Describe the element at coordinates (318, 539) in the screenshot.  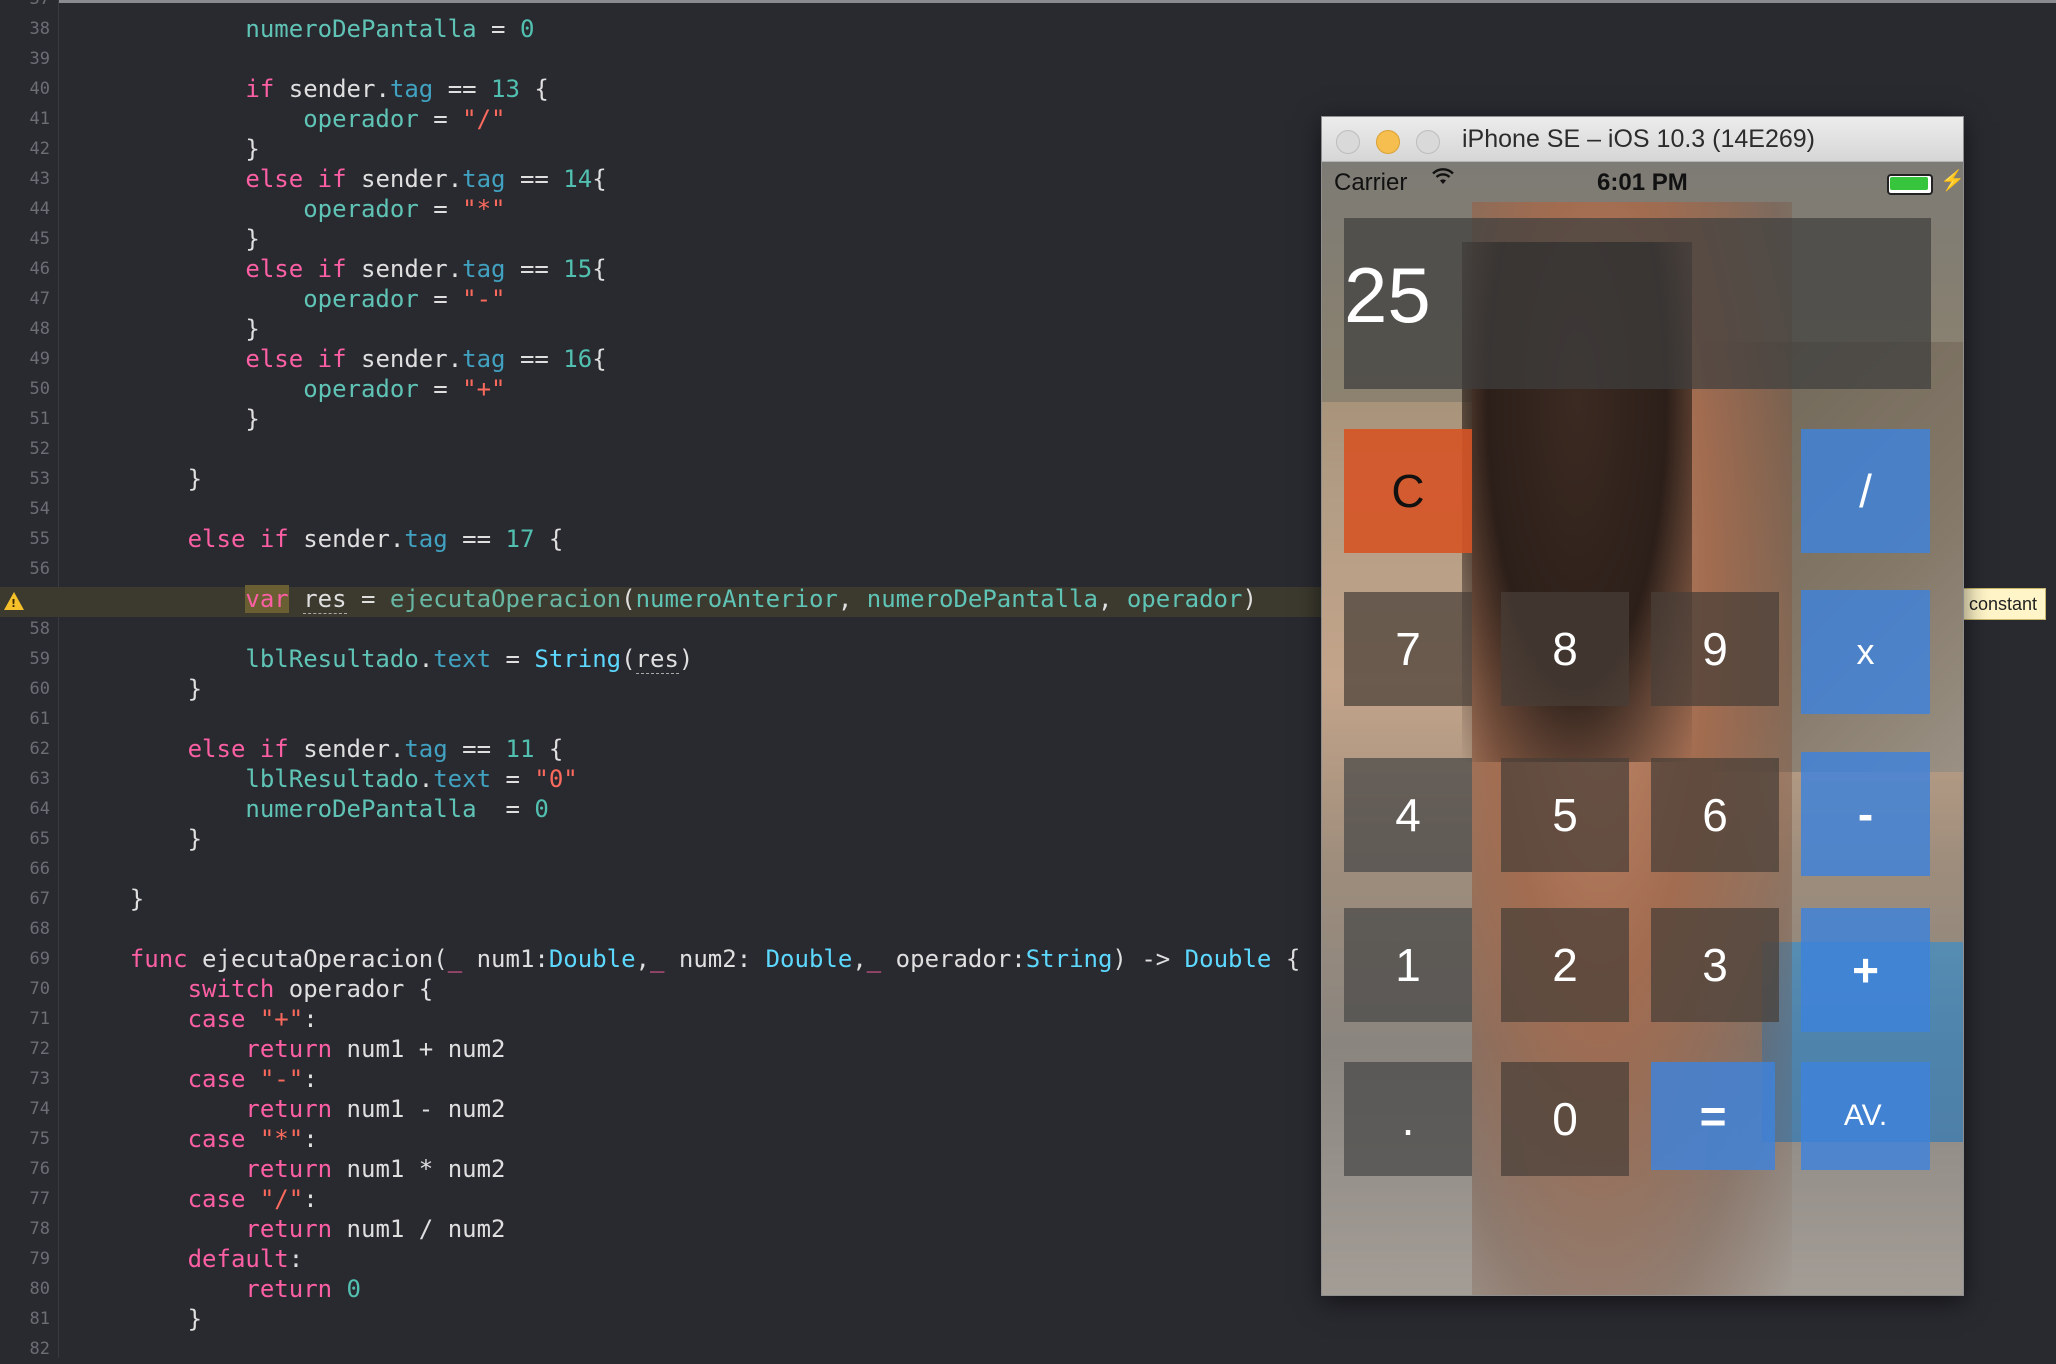
I see `code-line: else if sender.tag == 17 {` at that location.